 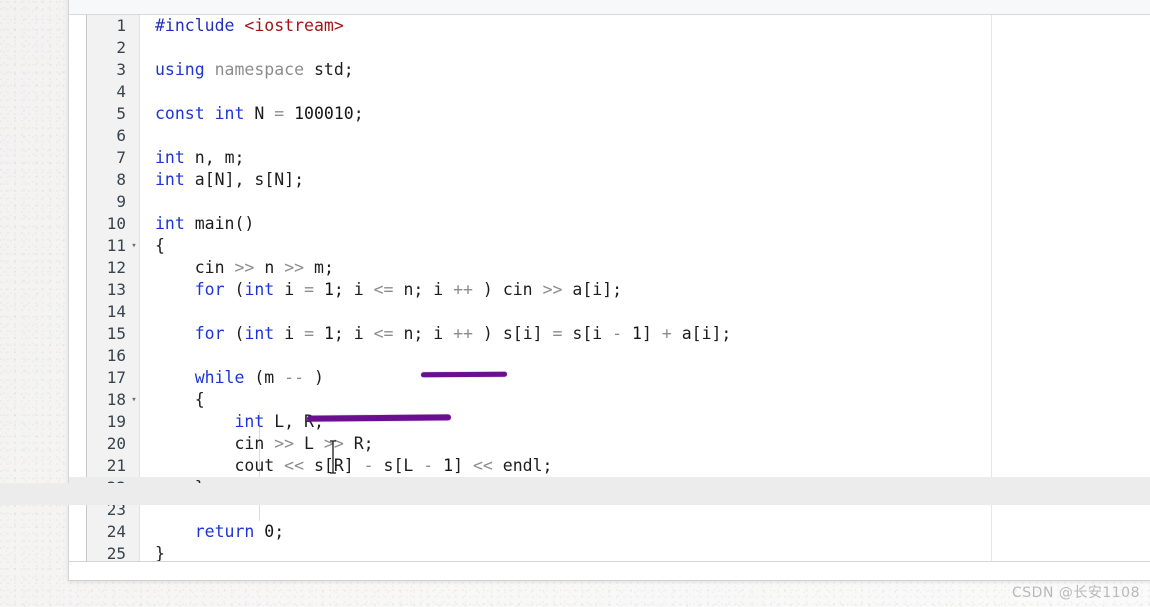 What do you see at coordinates (609, 26) in the screenshot?
I see `code-line-1: 1 #include <iostream>` at bounding box center [609, 26].